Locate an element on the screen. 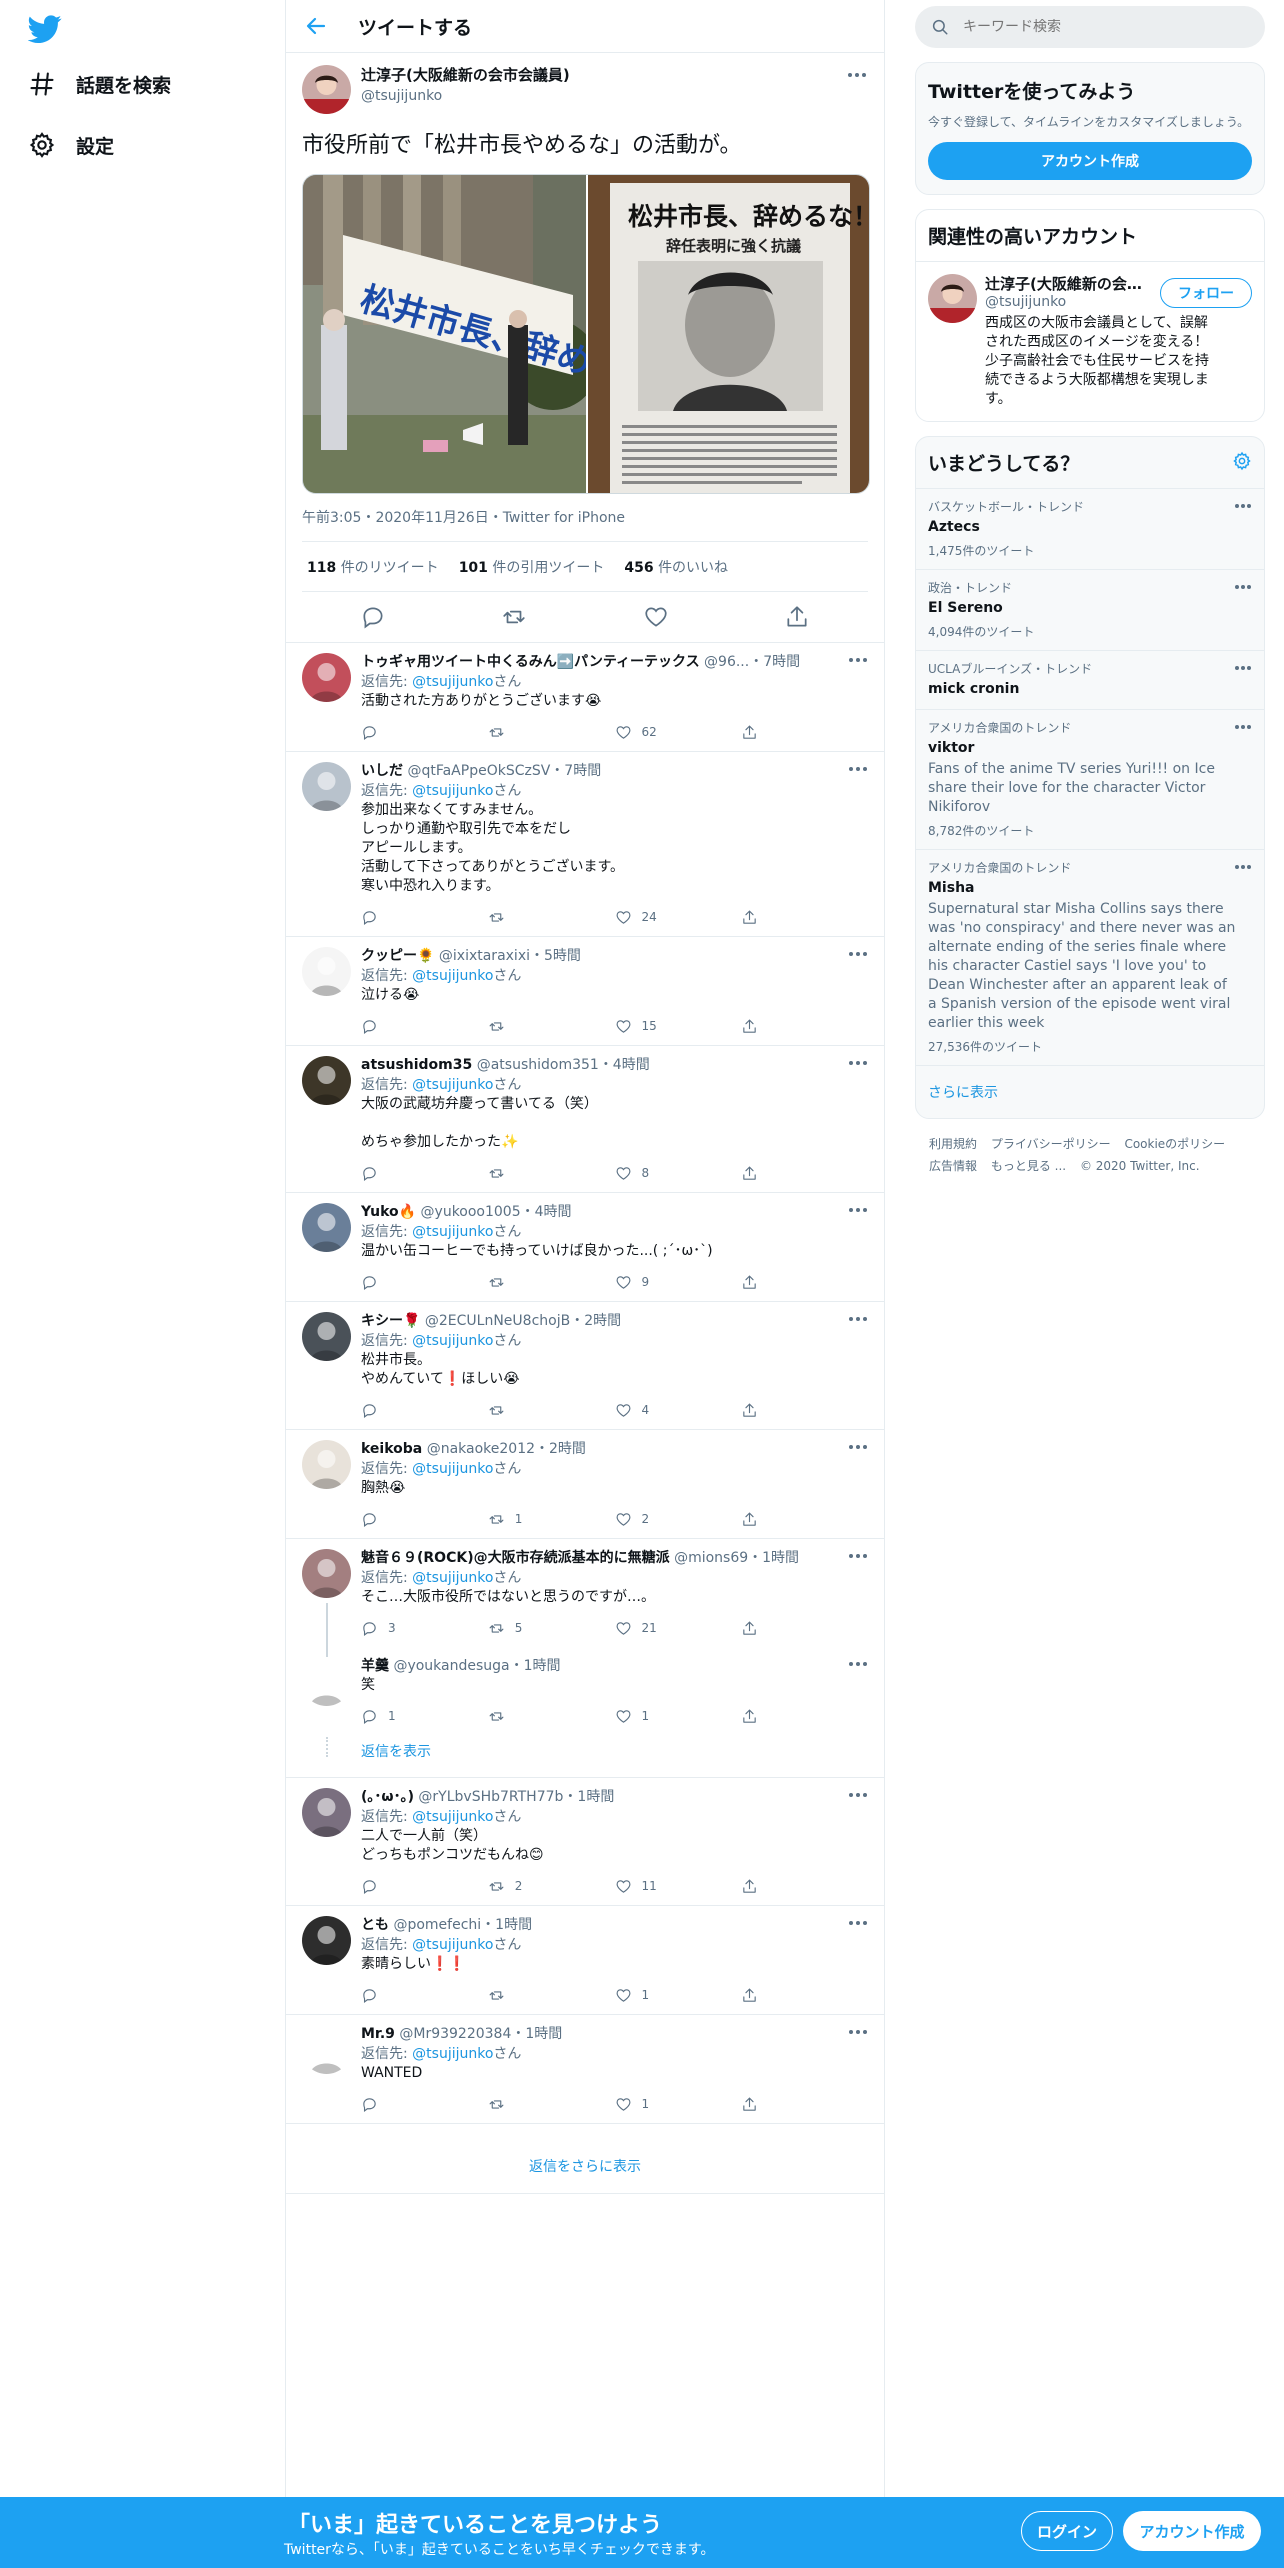 This screenshot has width=1284, height=2568. reply-author-handle: @nakaoke2012 is located at coordinates (481, 1449).